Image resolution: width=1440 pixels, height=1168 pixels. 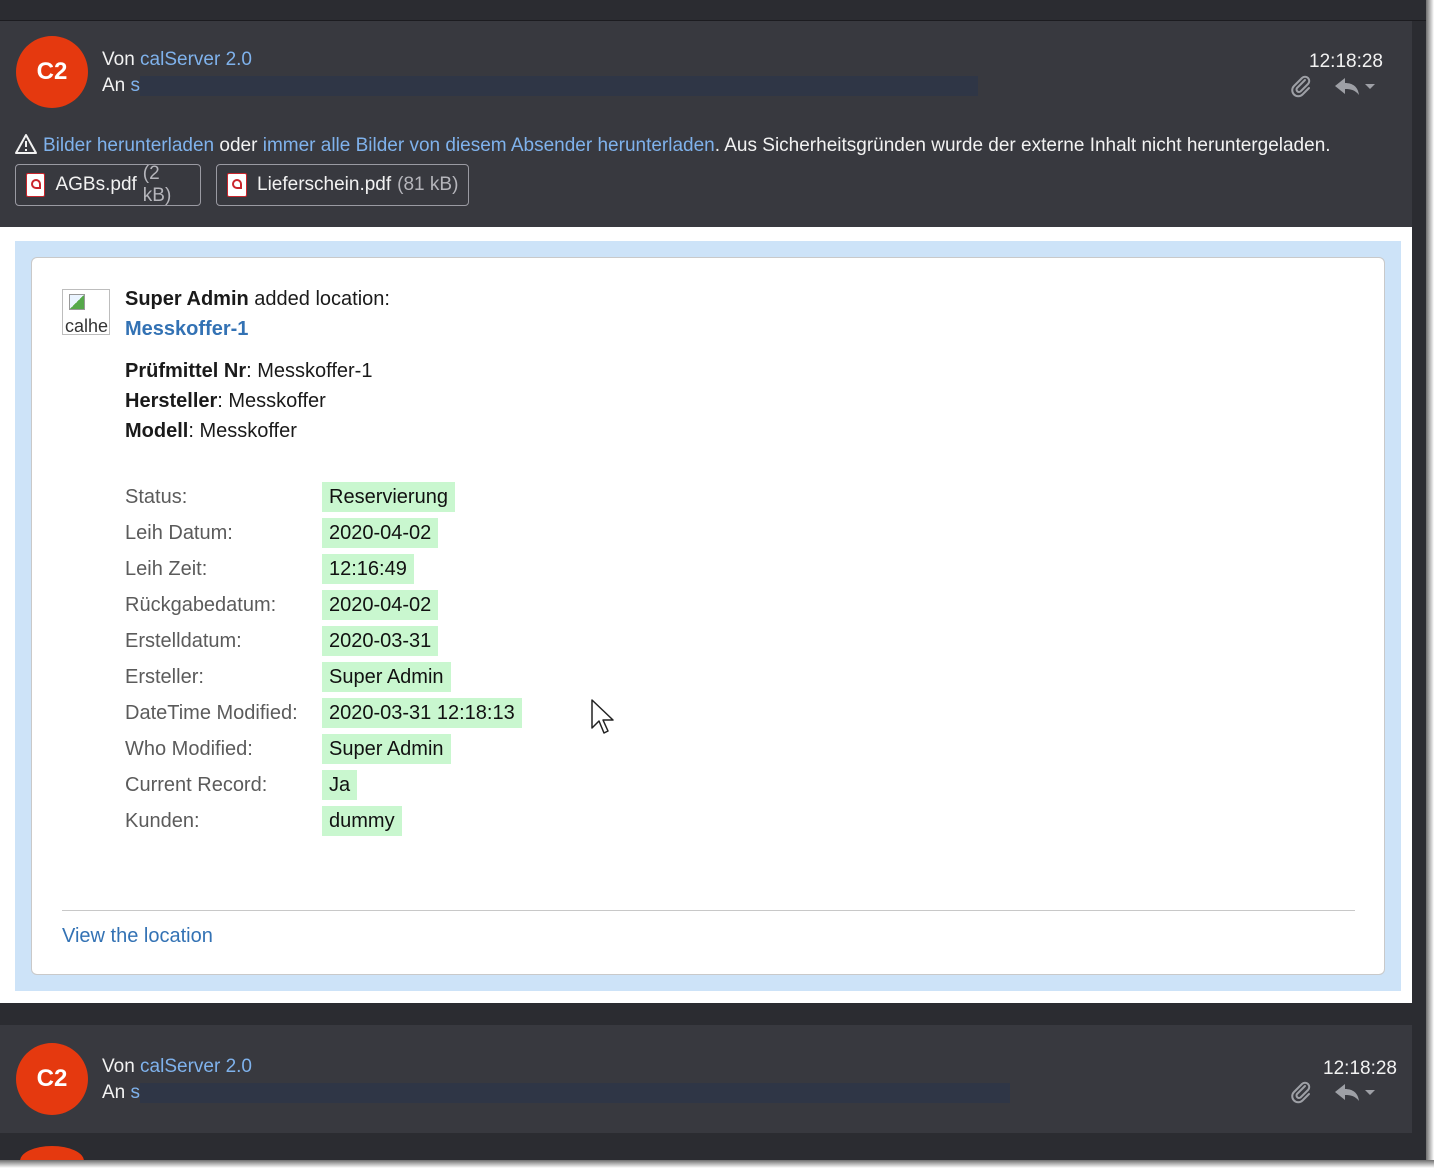 I want to click on row-label: Leih Zeit:, so click(x=166, y=569).